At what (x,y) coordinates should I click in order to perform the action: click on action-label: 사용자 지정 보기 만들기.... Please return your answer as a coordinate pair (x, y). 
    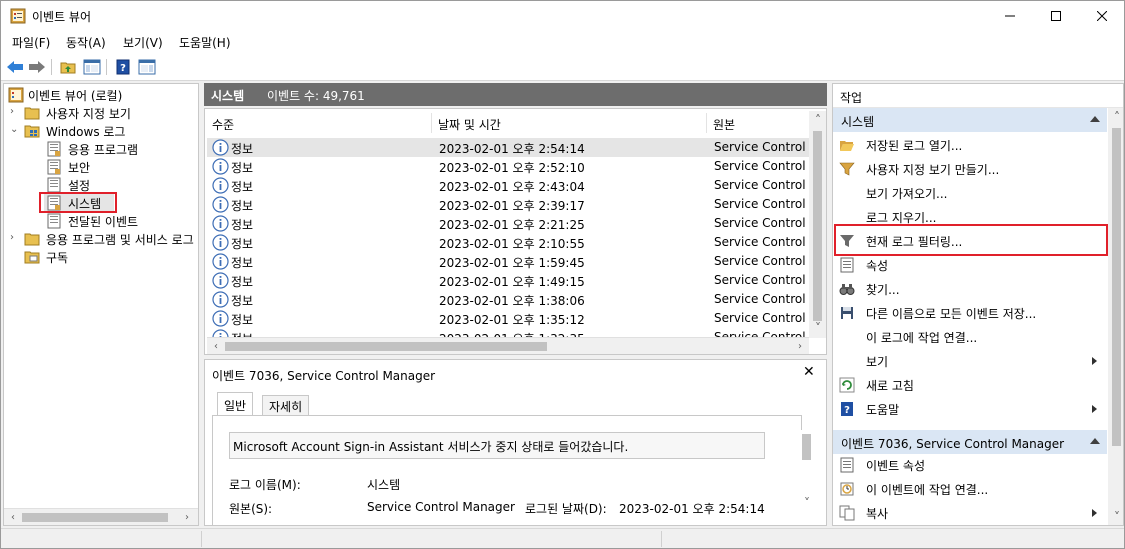
    Looking at the image, I should click on (933, 170).